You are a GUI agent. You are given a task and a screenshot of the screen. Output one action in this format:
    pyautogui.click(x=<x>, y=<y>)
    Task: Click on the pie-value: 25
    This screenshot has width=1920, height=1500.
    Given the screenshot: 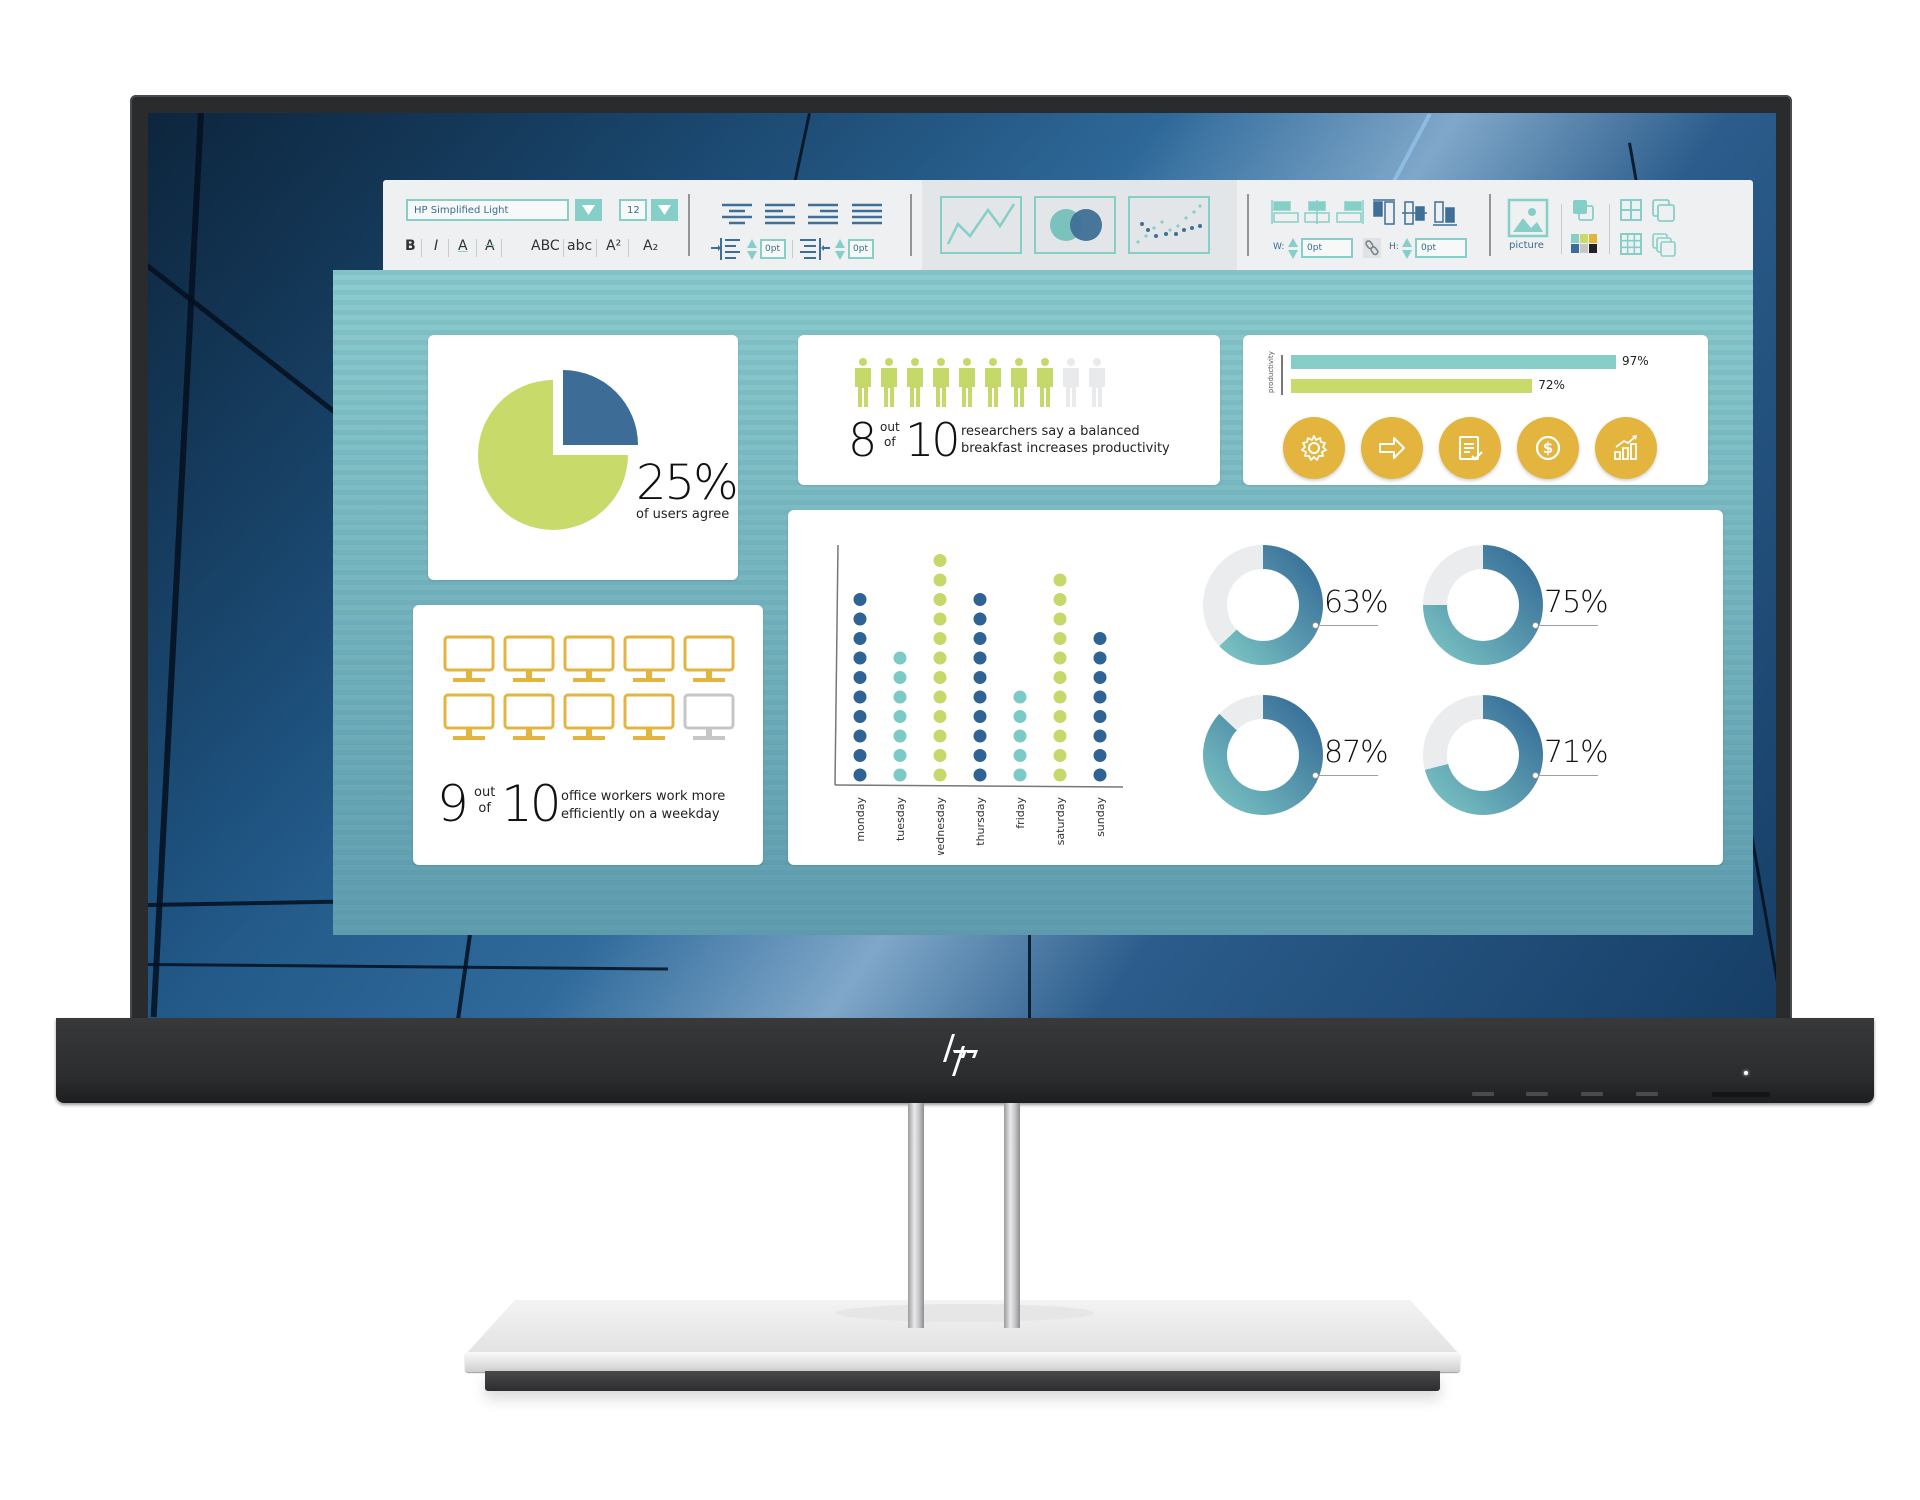 What is the action you would take?
    pyautogui.click(x=665, y=483)
    